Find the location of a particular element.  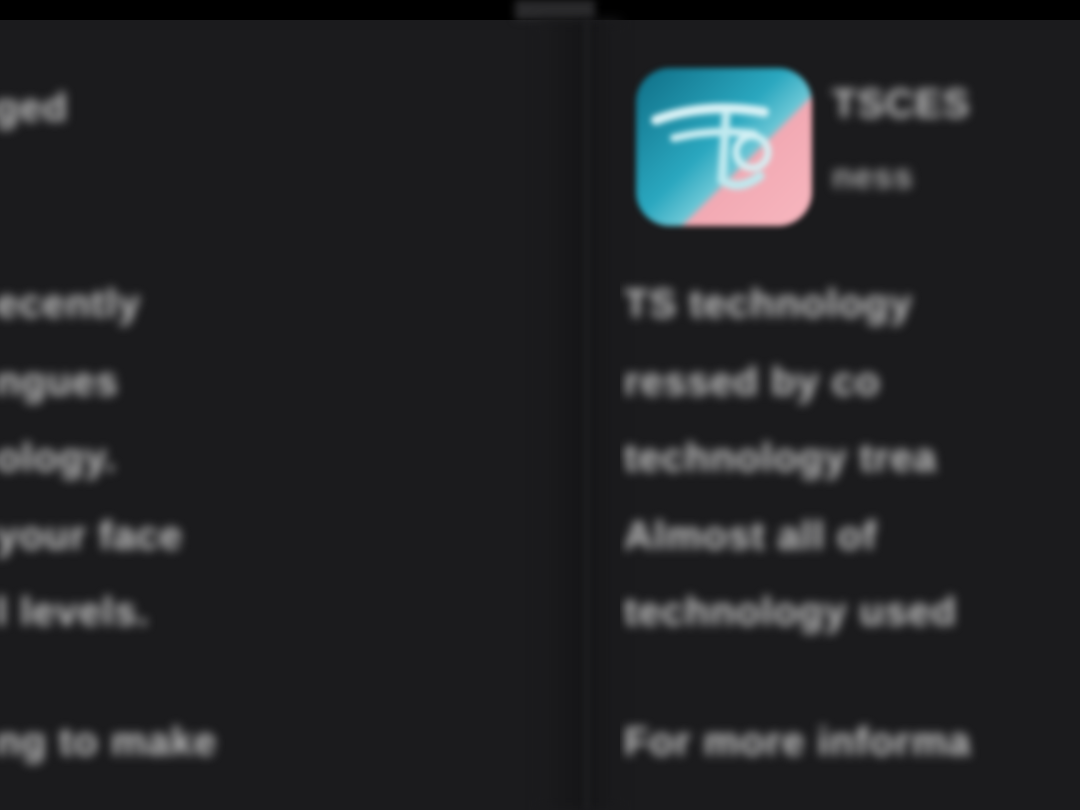

left-text-line: l levels. is located at coordinates (75, 612).